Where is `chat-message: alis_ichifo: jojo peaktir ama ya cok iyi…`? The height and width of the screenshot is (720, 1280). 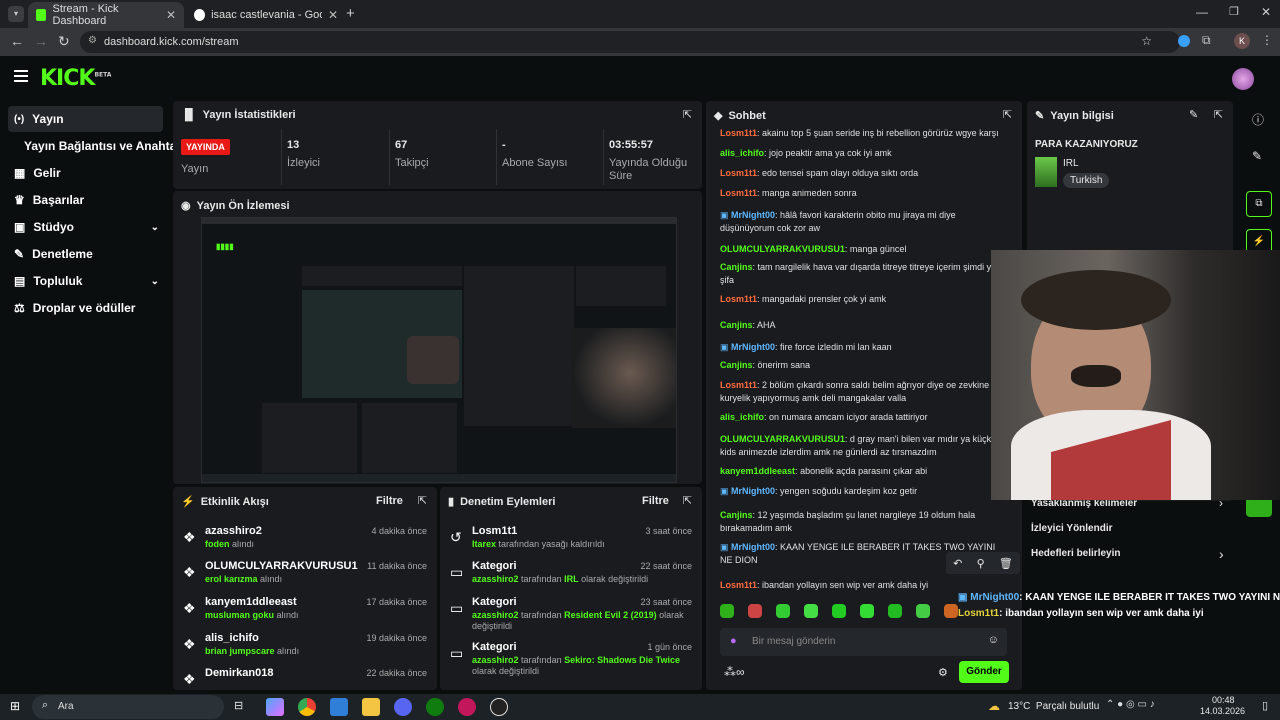 chat-message: alis_ichifo: jojo peaktir ama ya cok iyi… is located at coordinates (865, 153).